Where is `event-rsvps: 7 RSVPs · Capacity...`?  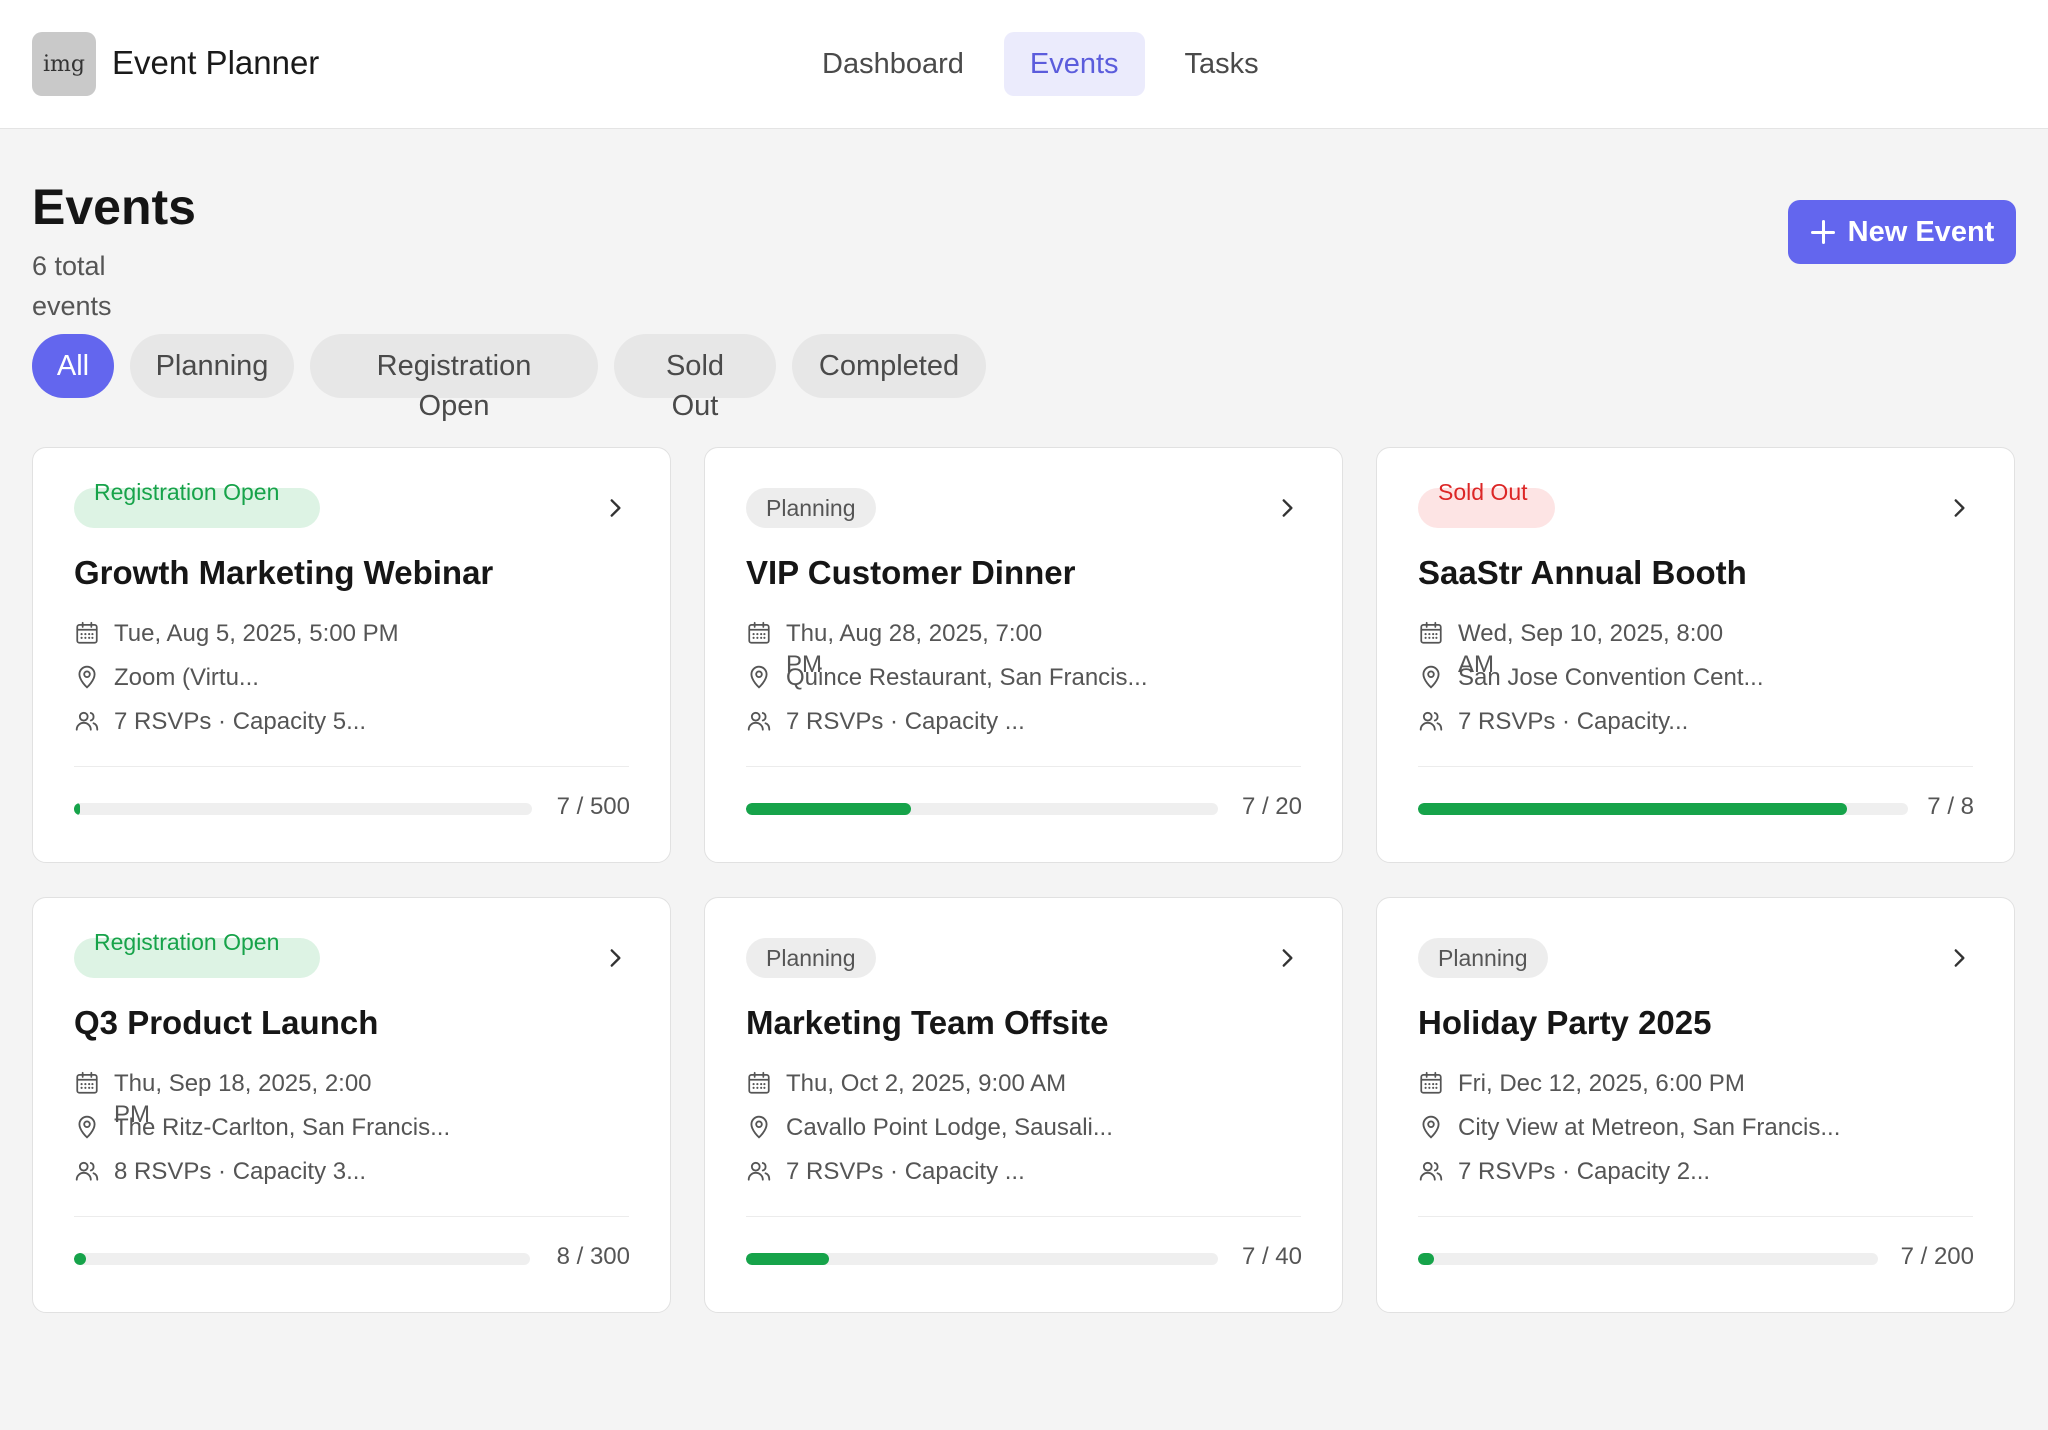
event-rsvps: 7 RSVPs · Capacity... is located at coordinates (1573, 721).